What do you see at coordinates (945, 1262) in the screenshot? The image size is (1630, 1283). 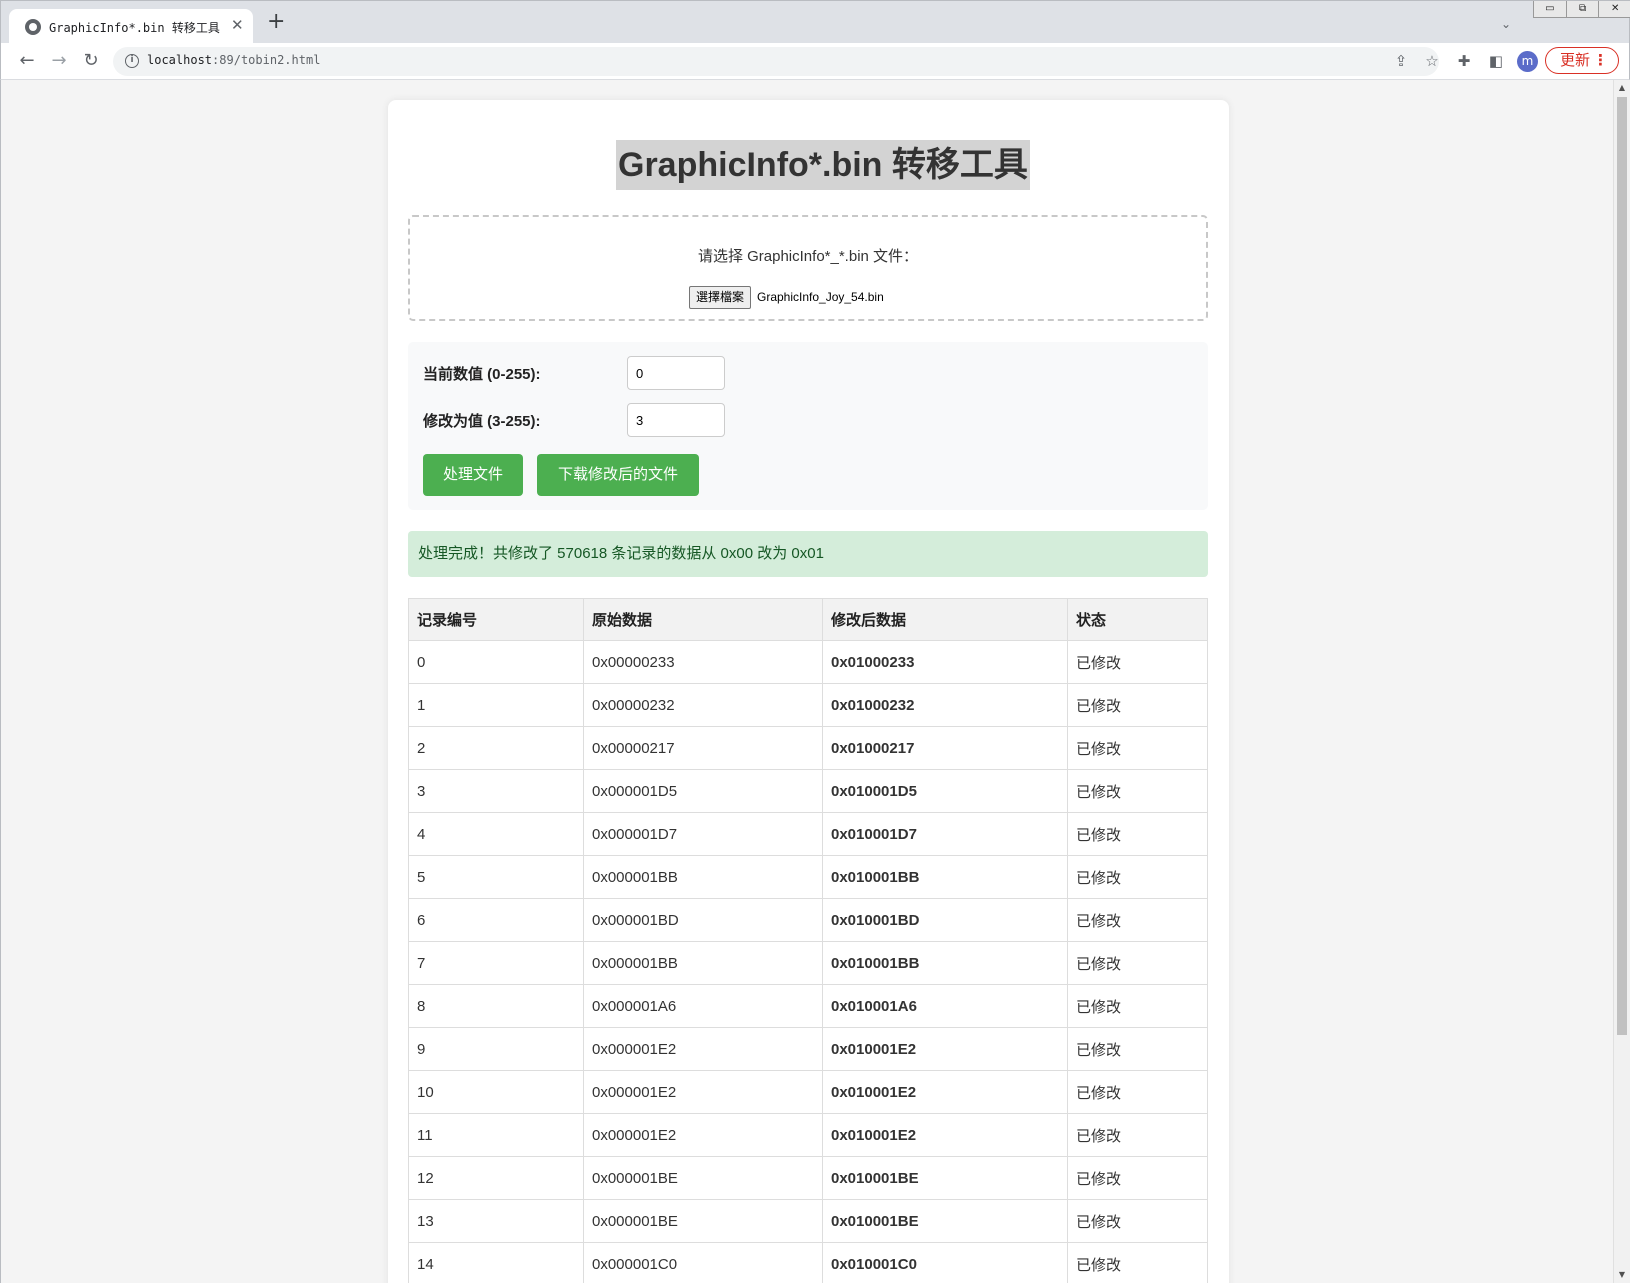 I see `modified-data: 0x010001C0` at bounding box center [945, 1262].